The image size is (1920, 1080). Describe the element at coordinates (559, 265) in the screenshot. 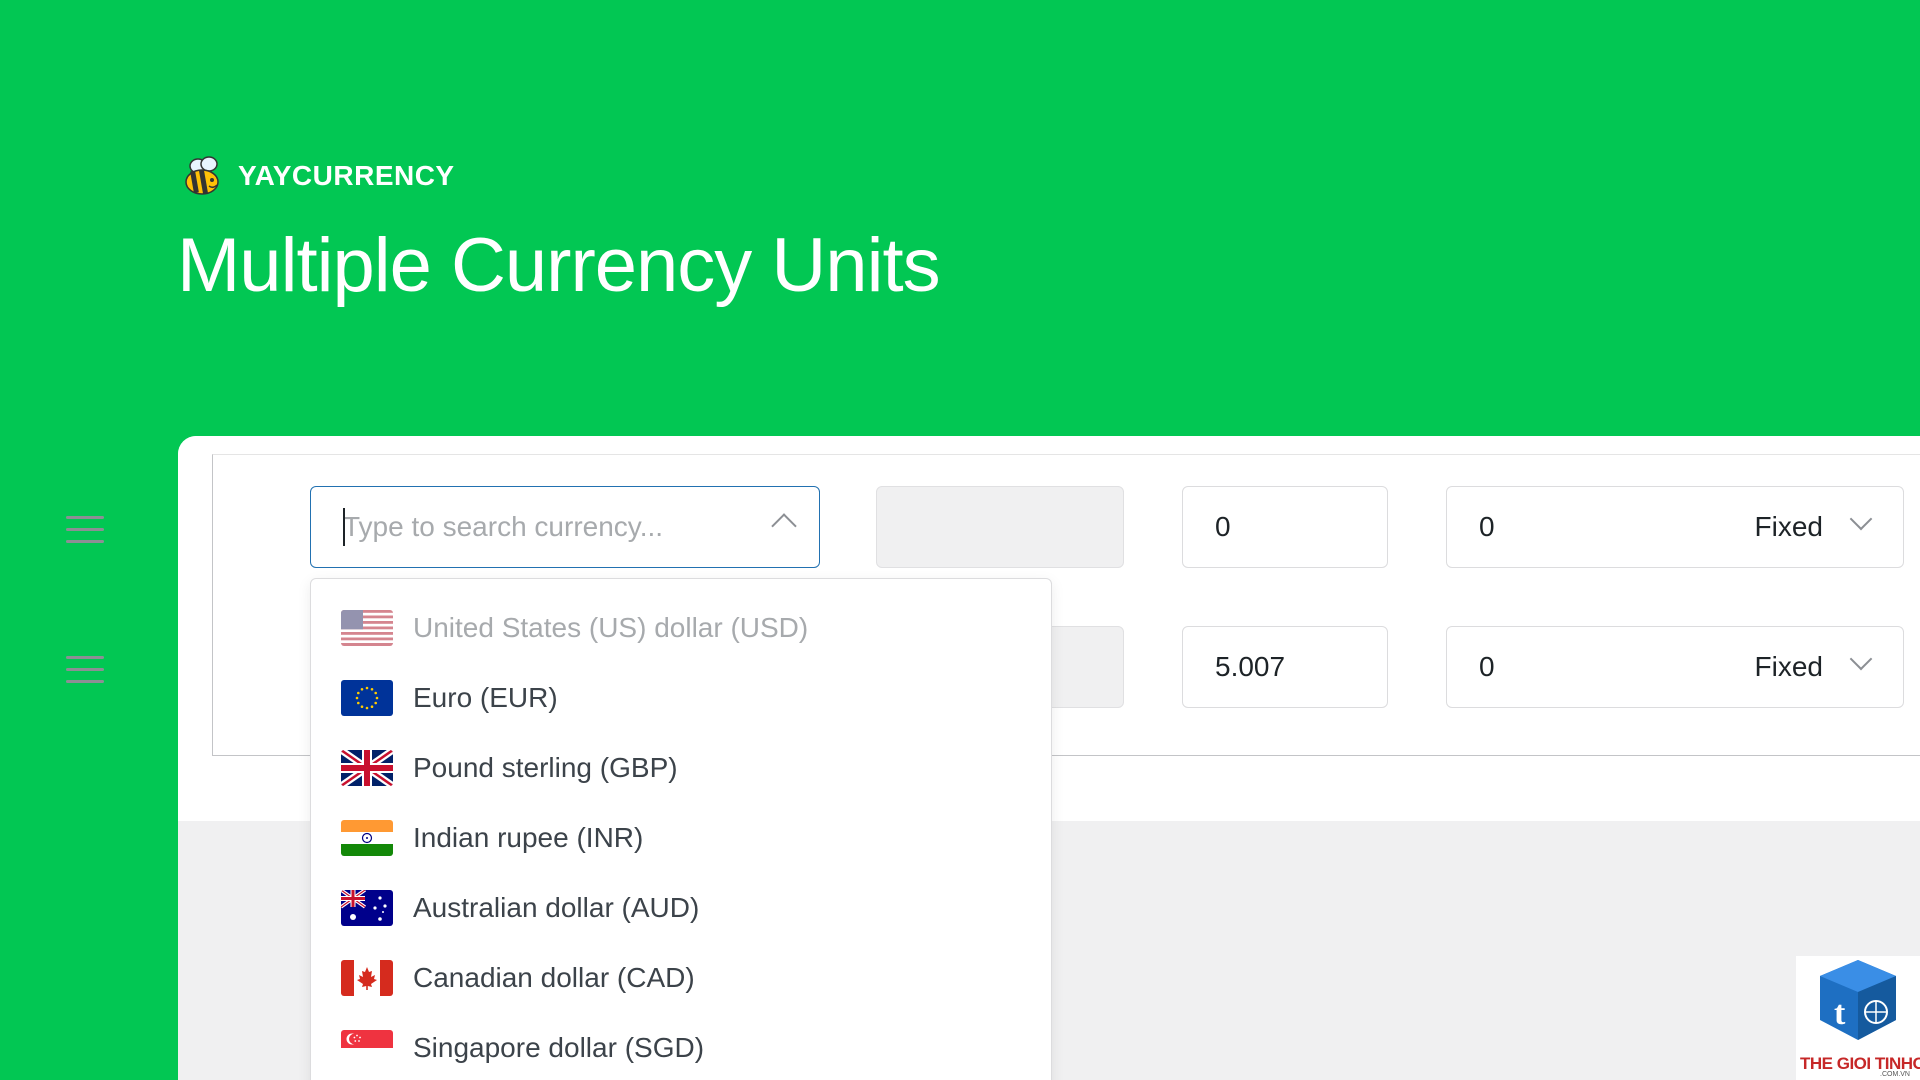

I see `page-title: Multiple Currency Units` at that location.